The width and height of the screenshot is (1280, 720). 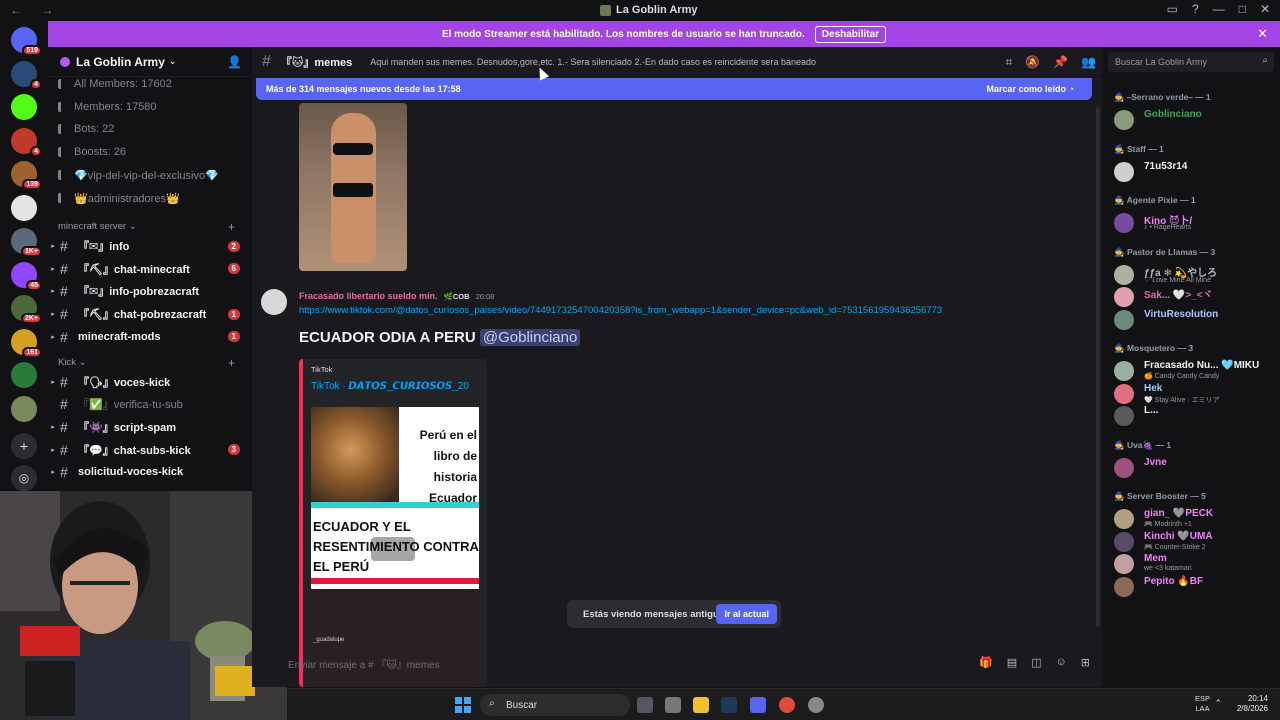 What do you see at coordinates (1061, 662) in the screenshot?
I see `emoji-icon: ☺` at bounding box center [1061, 662].